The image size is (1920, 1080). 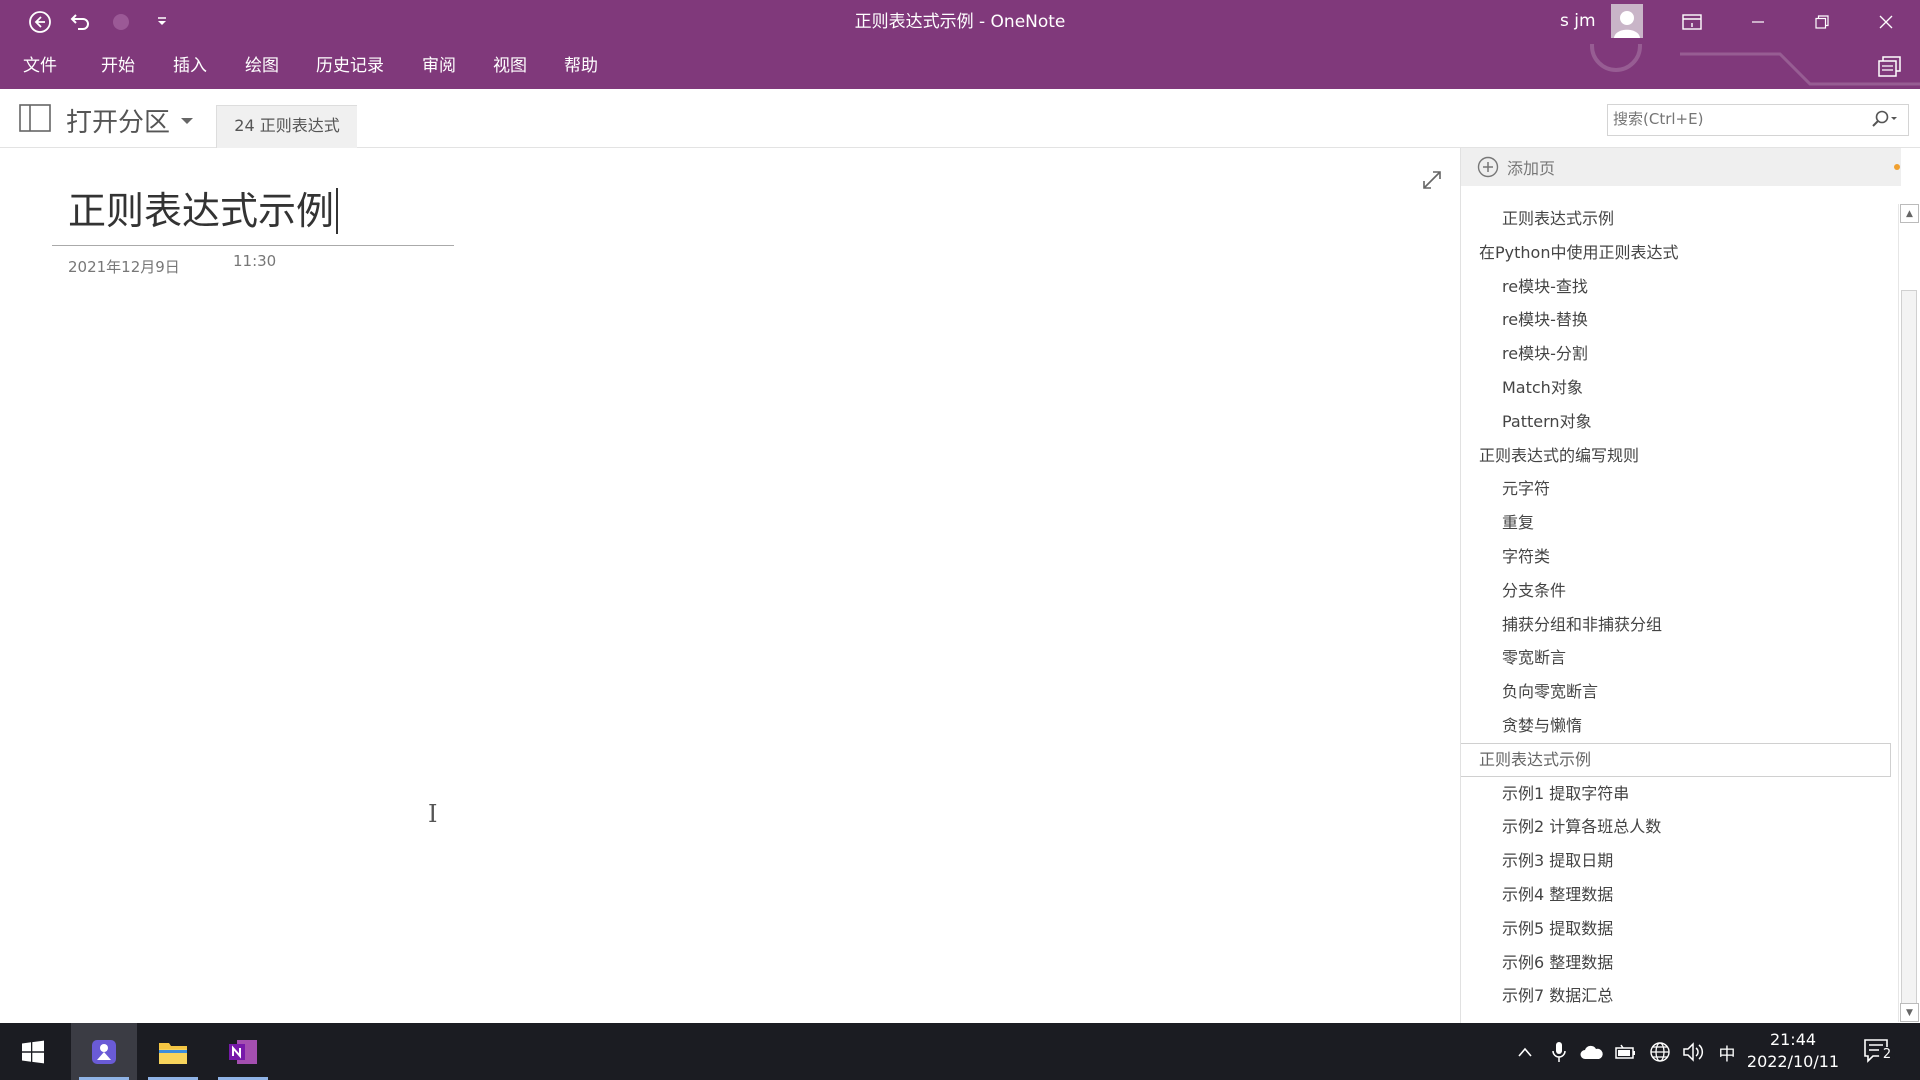 What do you see at coordinates (1822, 22) in the screenshot?
I see `restore-icon` at bounding box center [1822, 22].